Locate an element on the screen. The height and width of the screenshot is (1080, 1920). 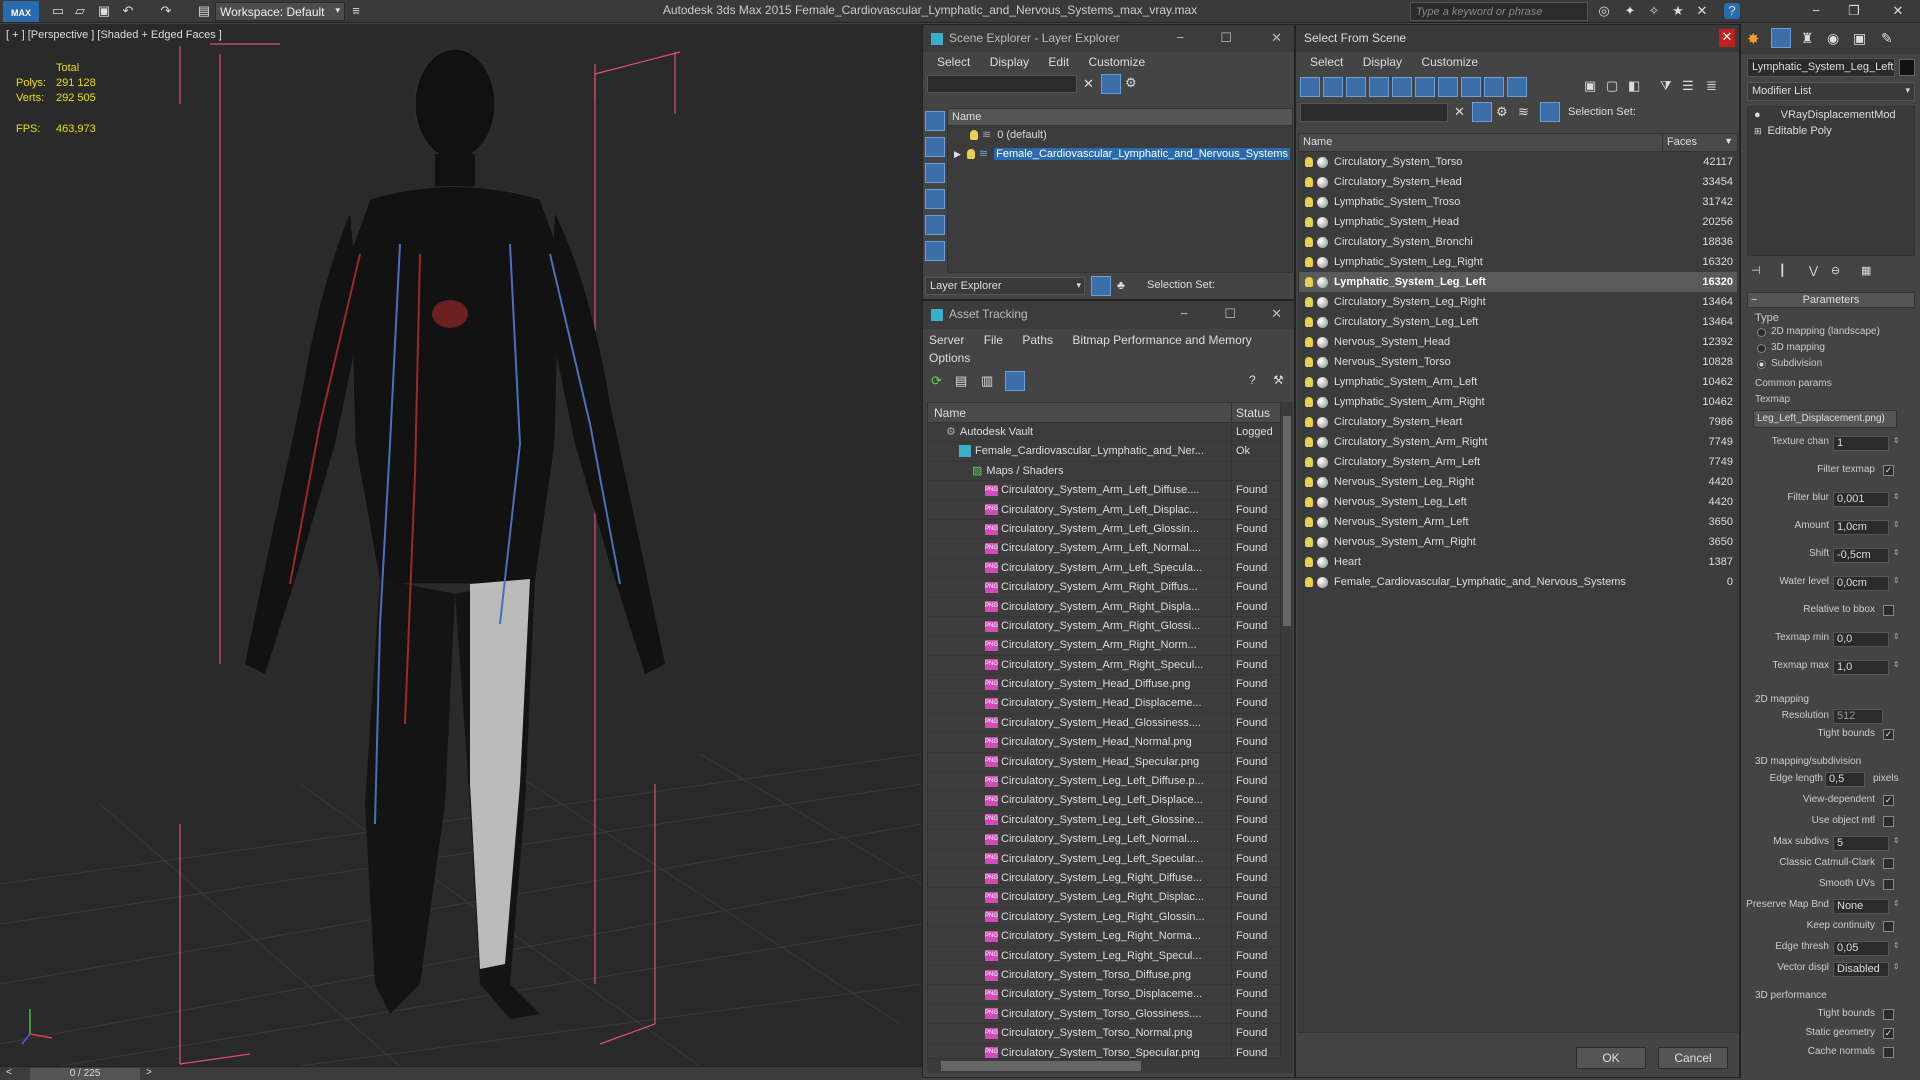
parameters-rollout-header: − Parameters is located at coordinates (1831, 300).